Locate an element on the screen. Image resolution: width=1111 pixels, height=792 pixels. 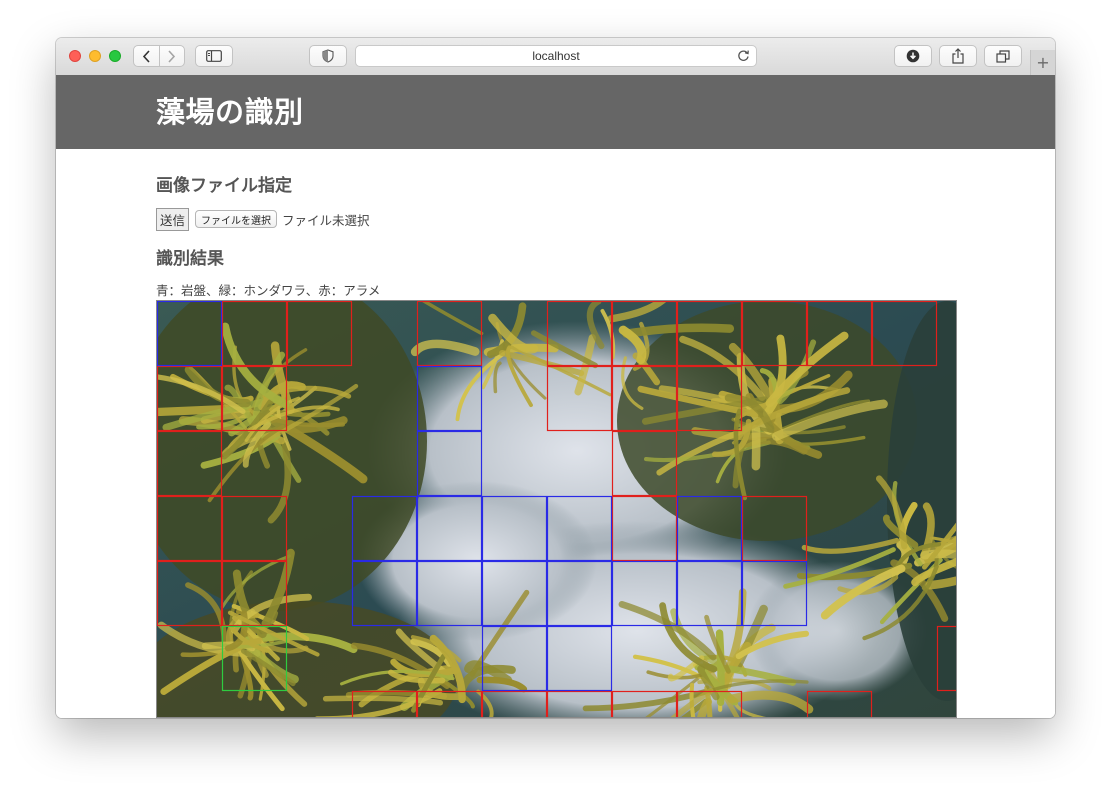
tabs-overview-button is located at coordinates (1003, 56).